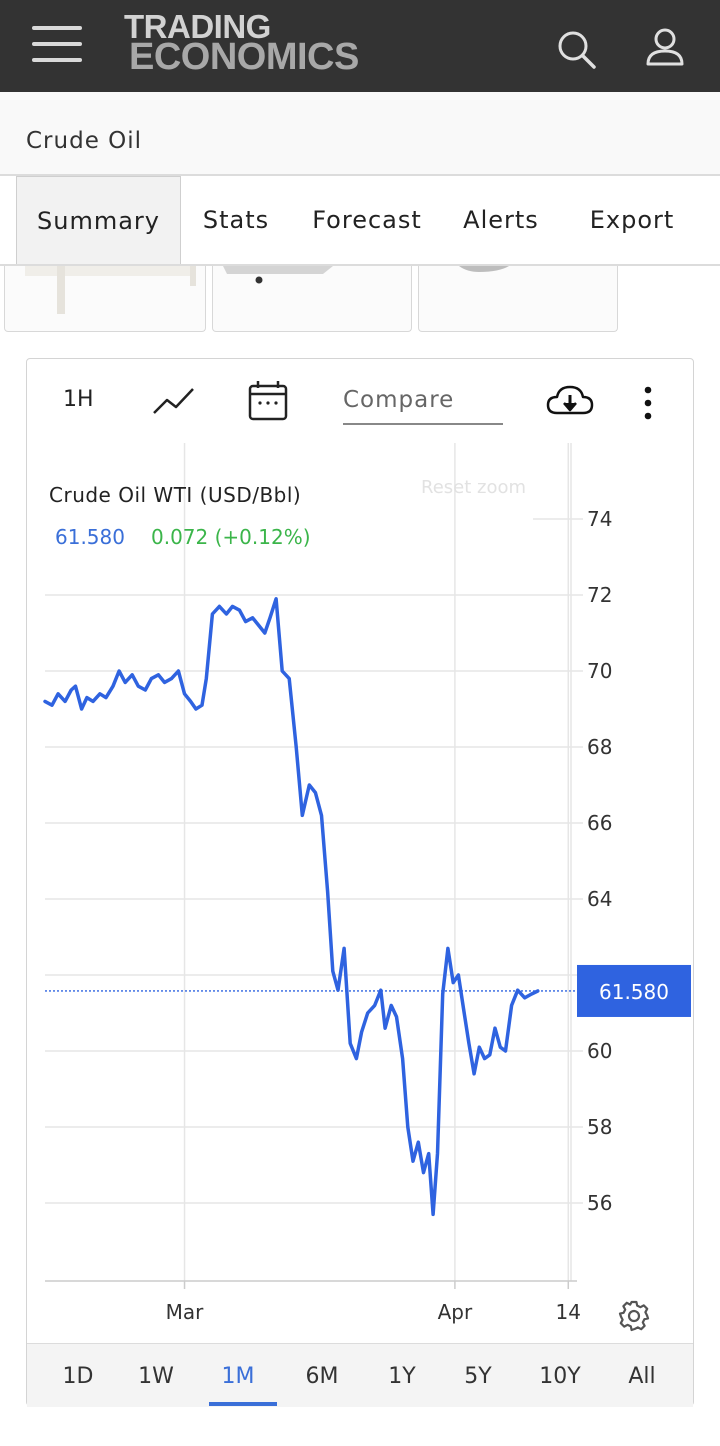 The image size is (720, 1446). I want to click on x-tick-label: 14, so click(568, 1312).